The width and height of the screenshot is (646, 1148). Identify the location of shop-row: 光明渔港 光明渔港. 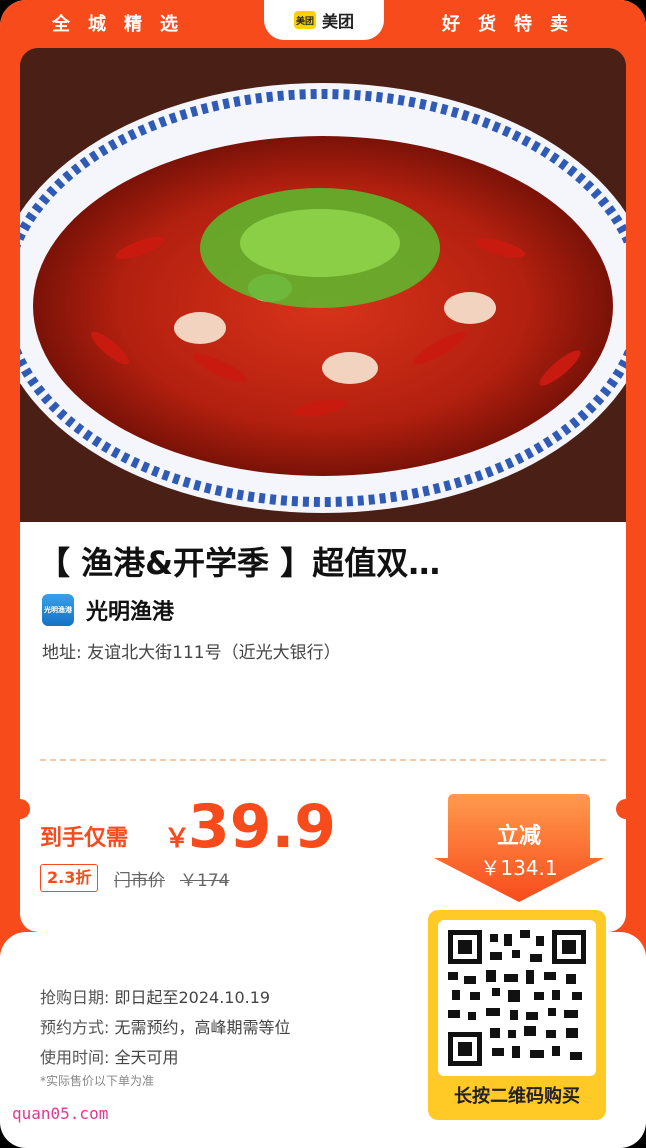
(108, 610).